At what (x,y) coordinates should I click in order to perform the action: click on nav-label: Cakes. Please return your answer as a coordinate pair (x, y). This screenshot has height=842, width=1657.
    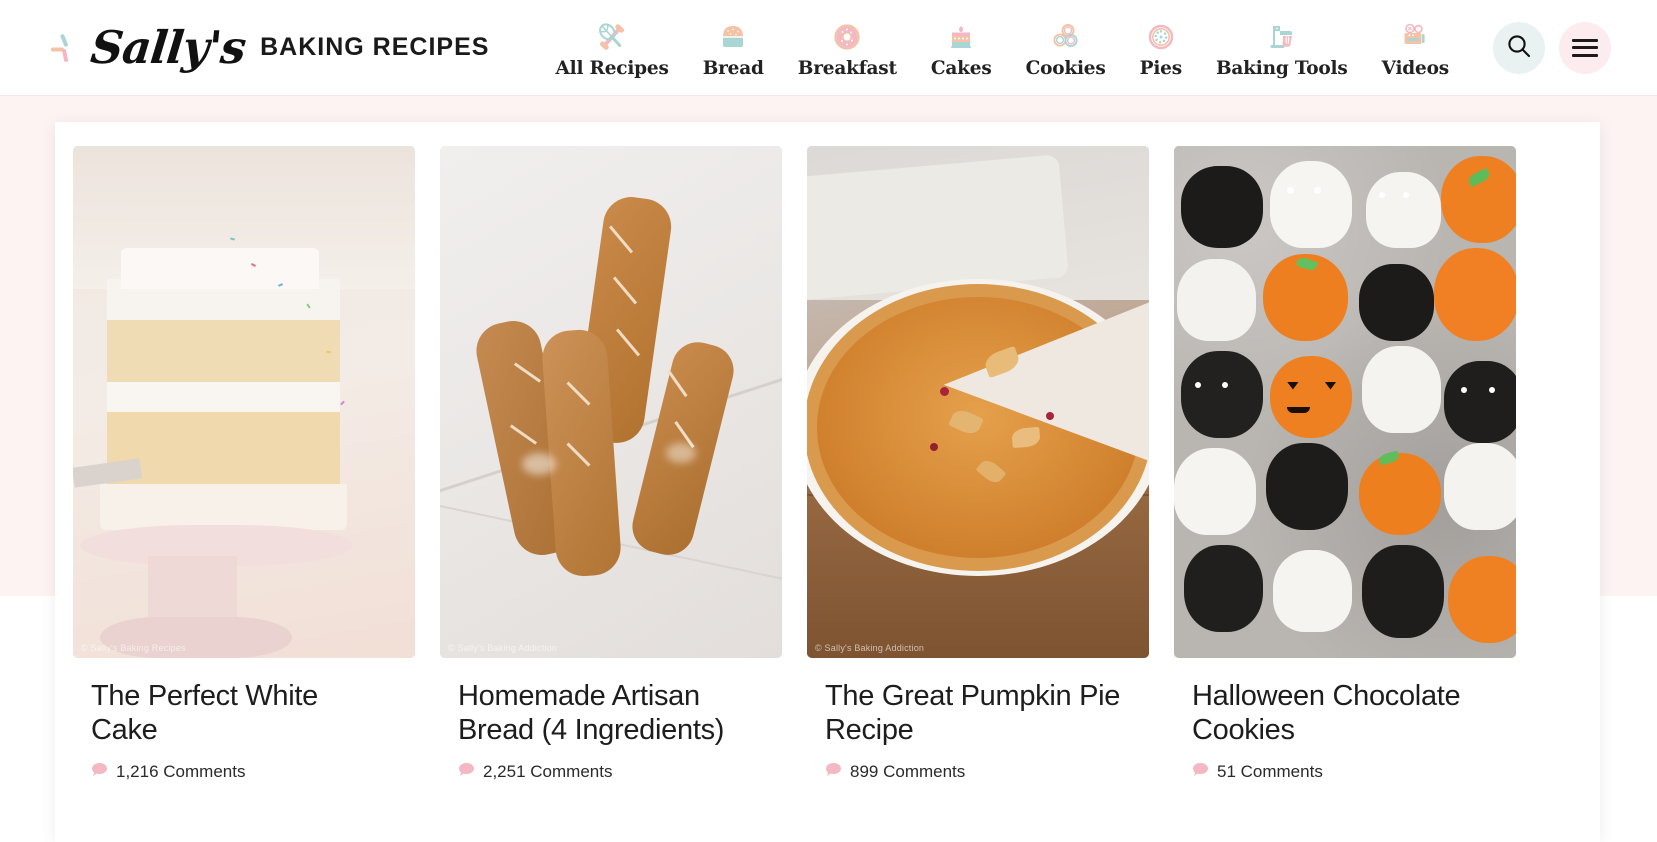
    Looking at the image, I should click on (961, 68).